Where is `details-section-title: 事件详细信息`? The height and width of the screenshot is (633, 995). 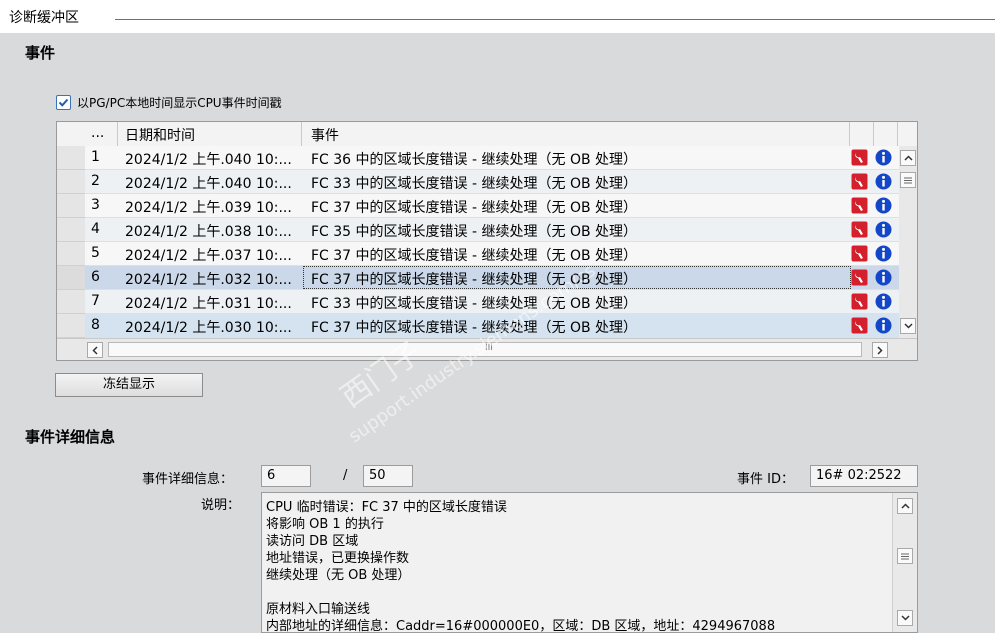 details-section-title: 事件详细信息 is located at coordinates (70, 437).